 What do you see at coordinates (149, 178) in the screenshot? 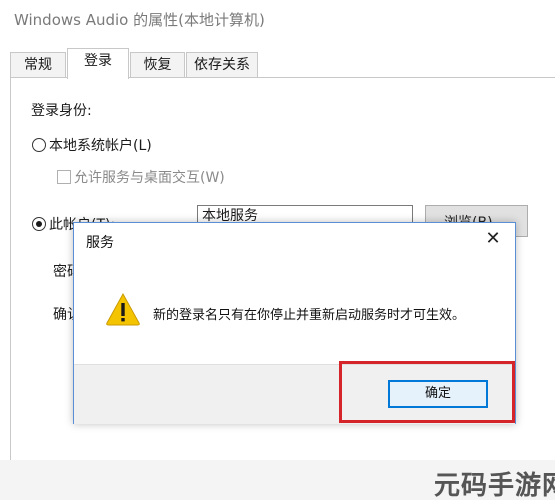
I see `allow-desktop-label: 允许服务与桌面交互(W)` at bounding box center [149, 178].